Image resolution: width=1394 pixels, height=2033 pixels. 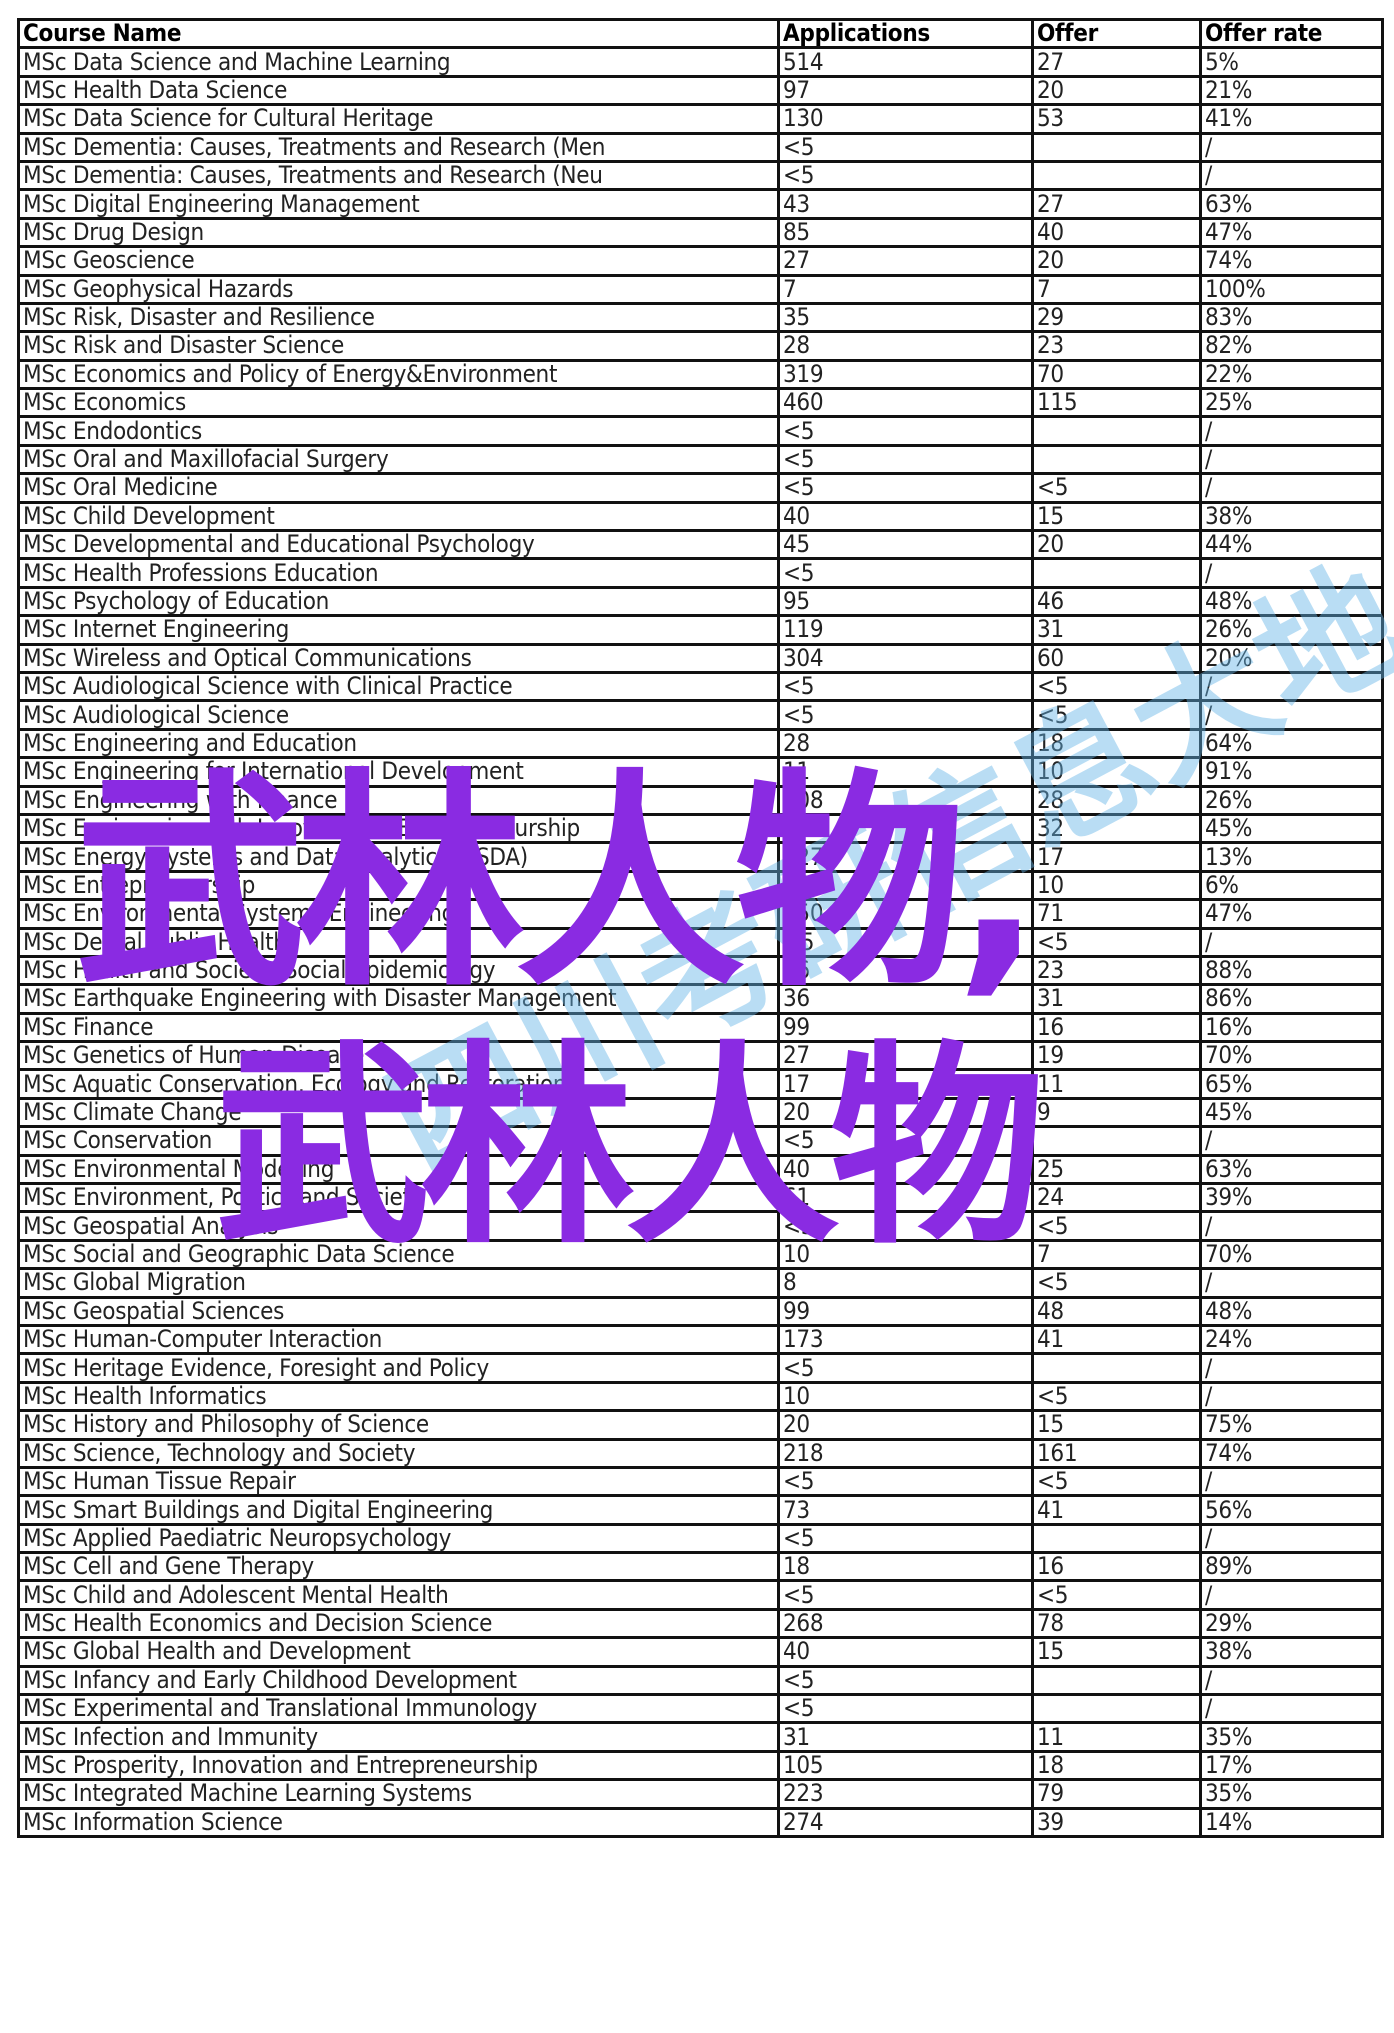 I want to click on table-row: MSc Climate Change 20 9 45%, so click(x=700, y=1112).